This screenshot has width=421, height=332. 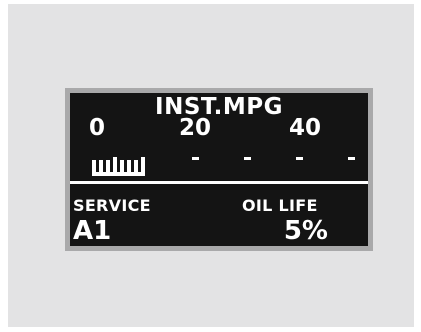 I want to click on service-code: A1, so click(x=92, y=231).